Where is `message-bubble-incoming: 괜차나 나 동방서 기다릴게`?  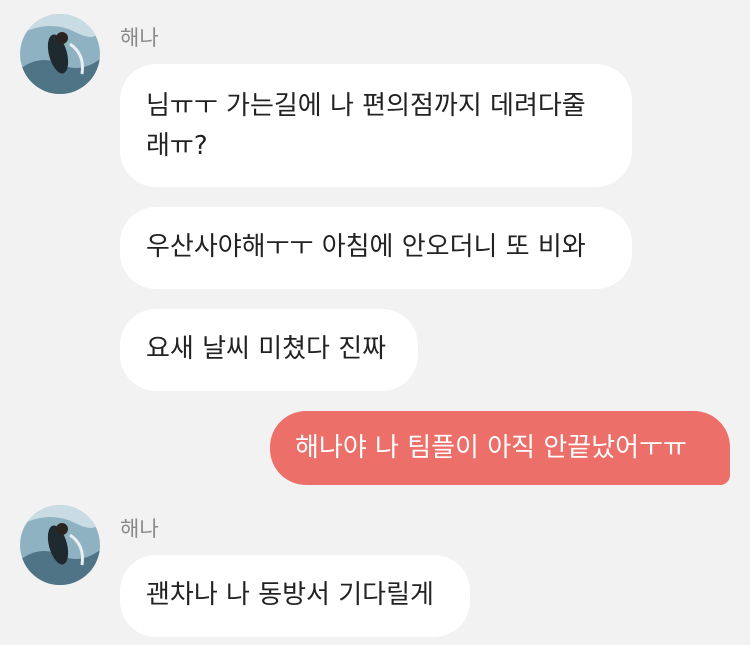
message-bubble-incoming: 괜차나 나 동방서 기다릴게 is located at coordinates (295, 596).